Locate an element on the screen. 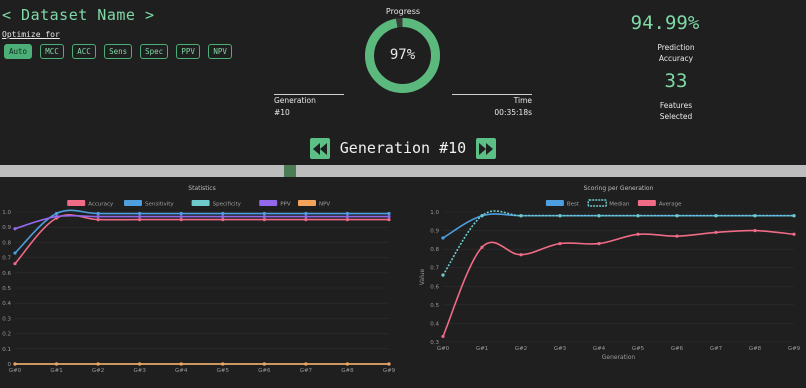  series-line-ppv is located at coordinates (201, 222).